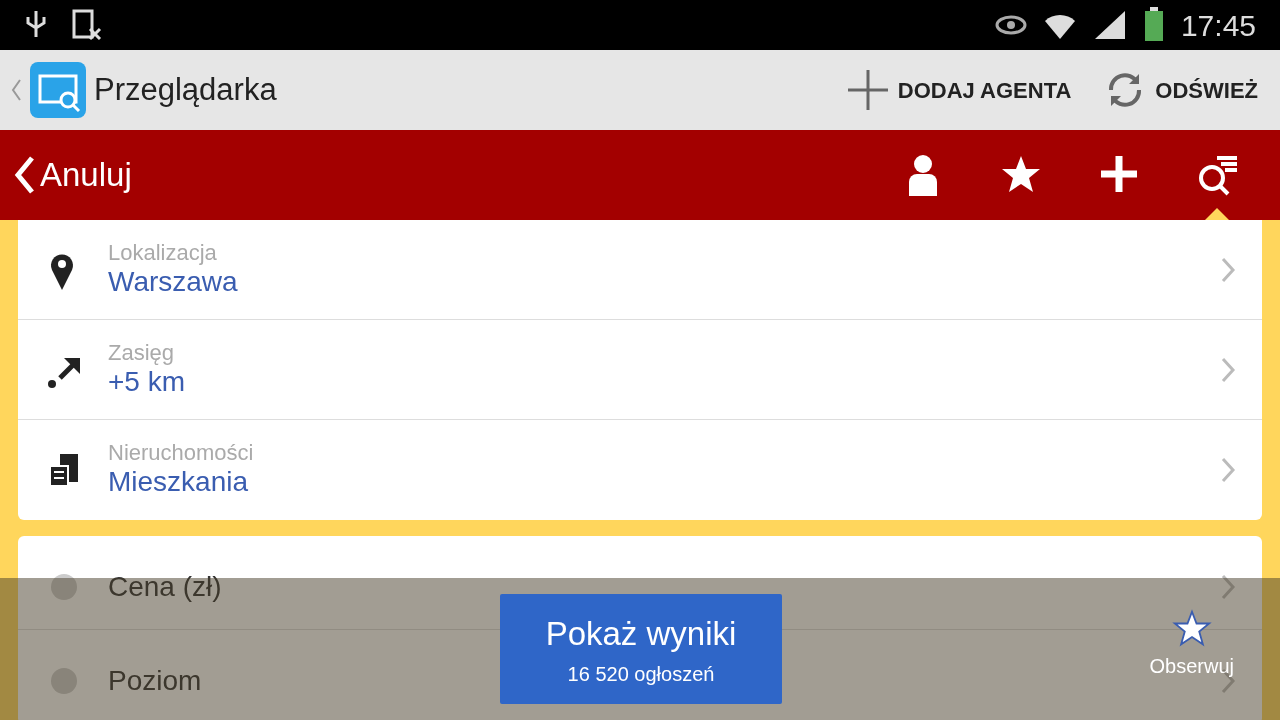  I want to click on app-icon, so click(58, 90).